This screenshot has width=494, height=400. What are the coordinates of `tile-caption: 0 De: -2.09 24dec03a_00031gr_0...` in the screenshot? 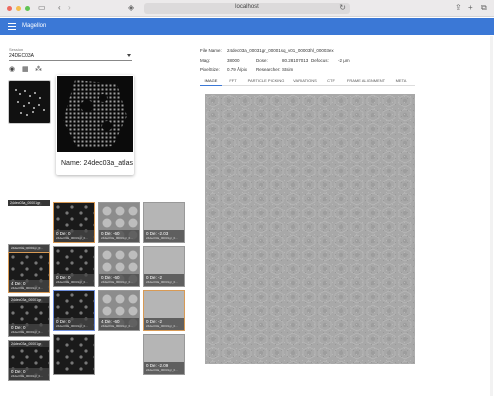 It's located at (164, 368).